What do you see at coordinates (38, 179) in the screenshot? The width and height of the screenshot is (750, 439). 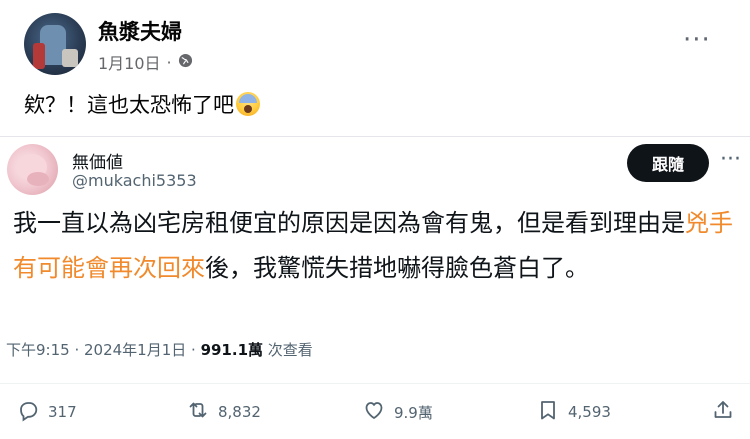 I see `avatar-shape` at bounding box center [38, 179].